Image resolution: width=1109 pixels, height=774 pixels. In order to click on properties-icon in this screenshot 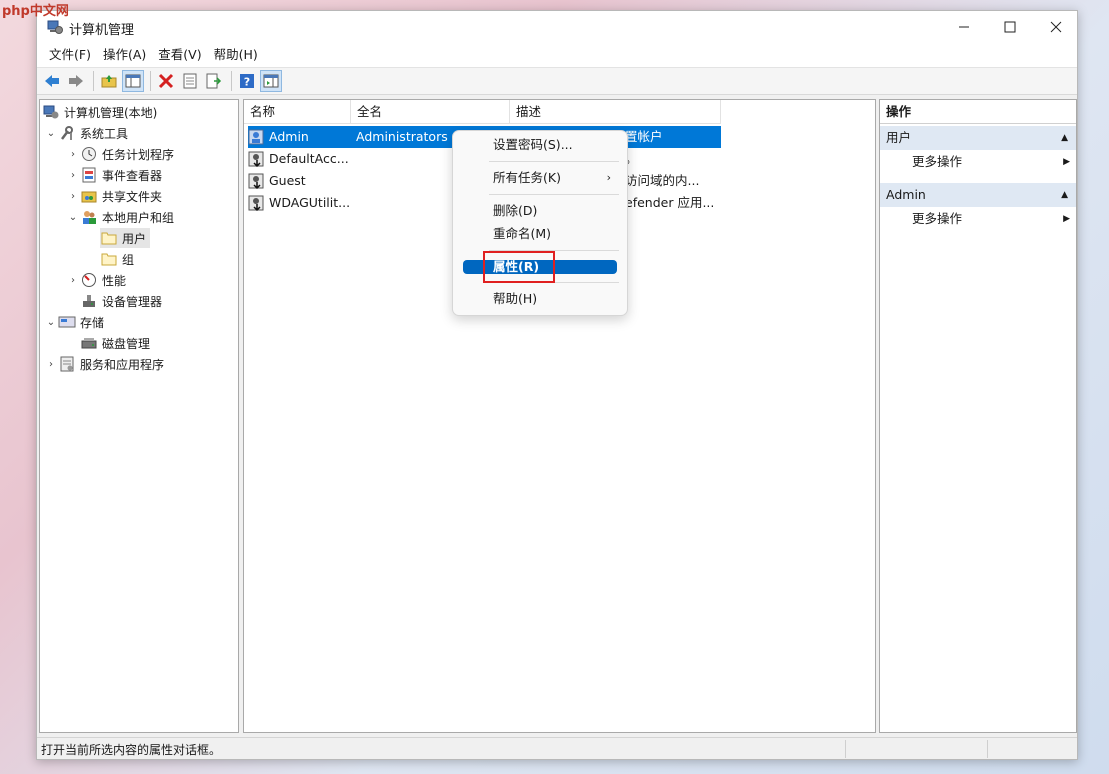, I will do `click(190, 81)`.